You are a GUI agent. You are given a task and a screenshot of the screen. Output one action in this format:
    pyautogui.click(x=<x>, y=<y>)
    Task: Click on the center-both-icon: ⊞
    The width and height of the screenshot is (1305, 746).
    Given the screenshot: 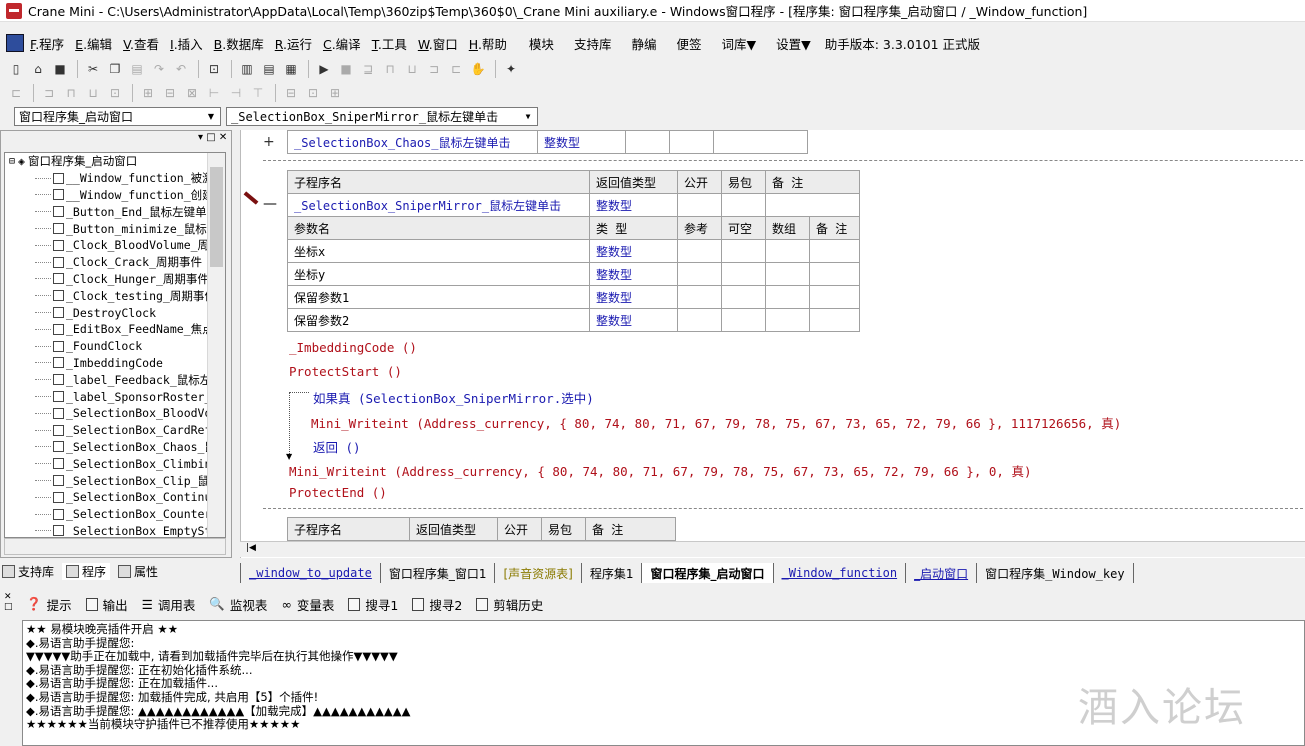 What is the action you would take?
    pyautogui.click(x=335, y=93)
    